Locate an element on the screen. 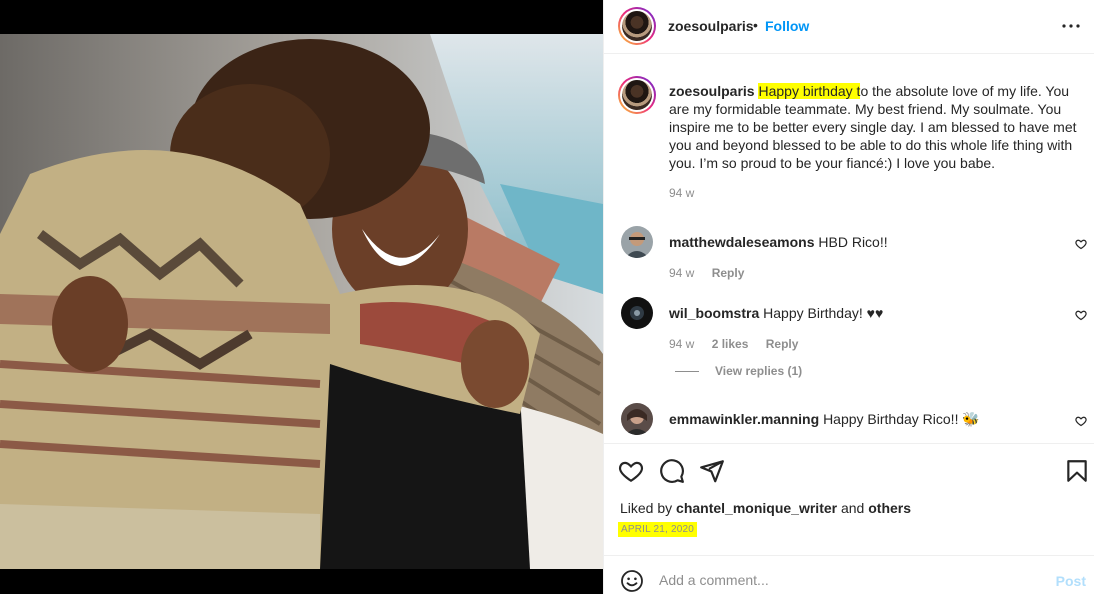 This screenshot has height=594, width=1094. comment-likes: 2 likes is located at coordinates (730, 344).